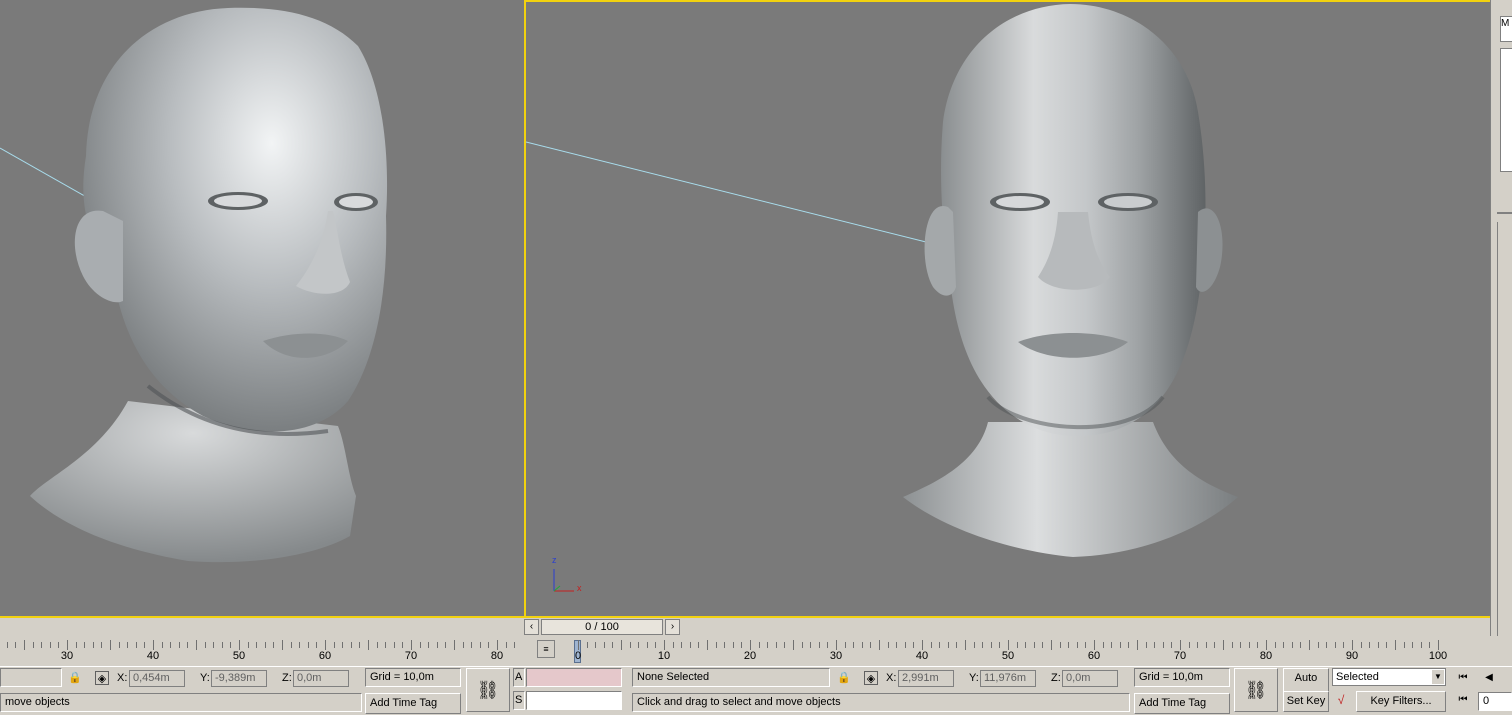 This screenshot has width=1512, height=715. Describe the element at coordinates (1357, 677) in the screenshot. I see `key-mode-select-value: Selected` at that location.